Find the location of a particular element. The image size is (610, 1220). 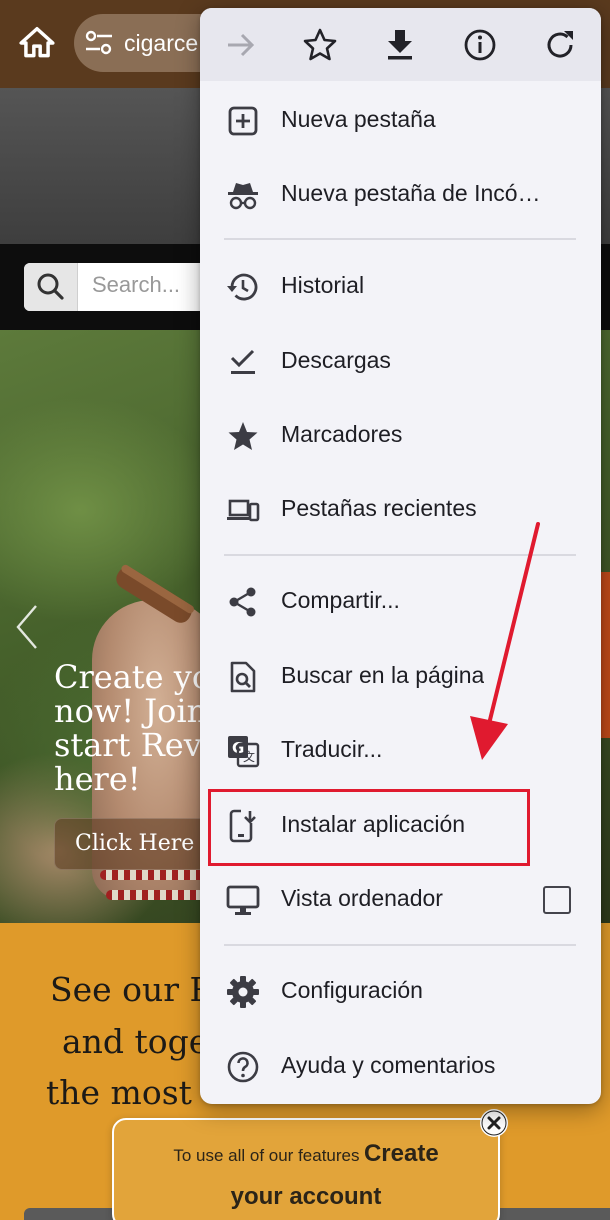

menu-item-label: Descargas is located at coordinates (336, 360).